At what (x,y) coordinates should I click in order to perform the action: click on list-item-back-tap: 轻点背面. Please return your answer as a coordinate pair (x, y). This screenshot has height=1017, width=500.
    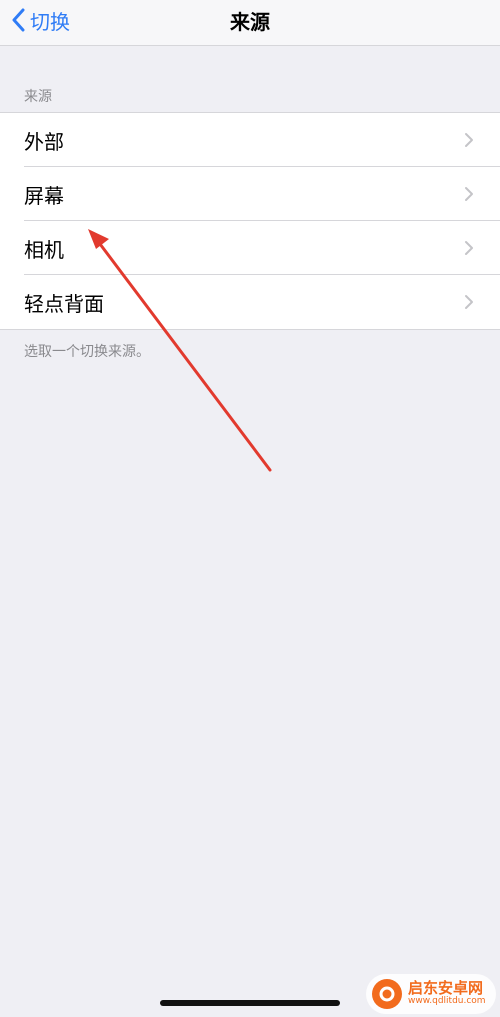
    Looking at the image, I should click on (250, 302).